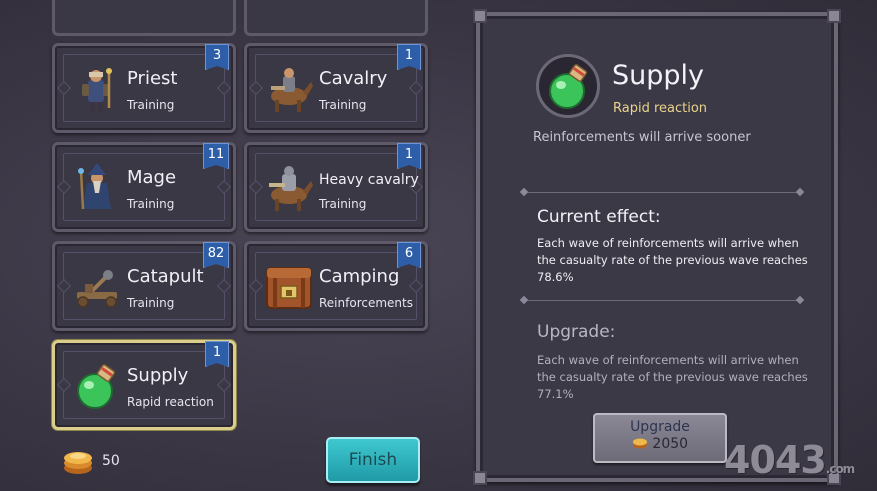 This screenshot has width=877, height=491. What do you see at coordinates (599, 217) in the screenshot?
I see `current-effect-heading: Current effect:` at bounding box center [599, 217].